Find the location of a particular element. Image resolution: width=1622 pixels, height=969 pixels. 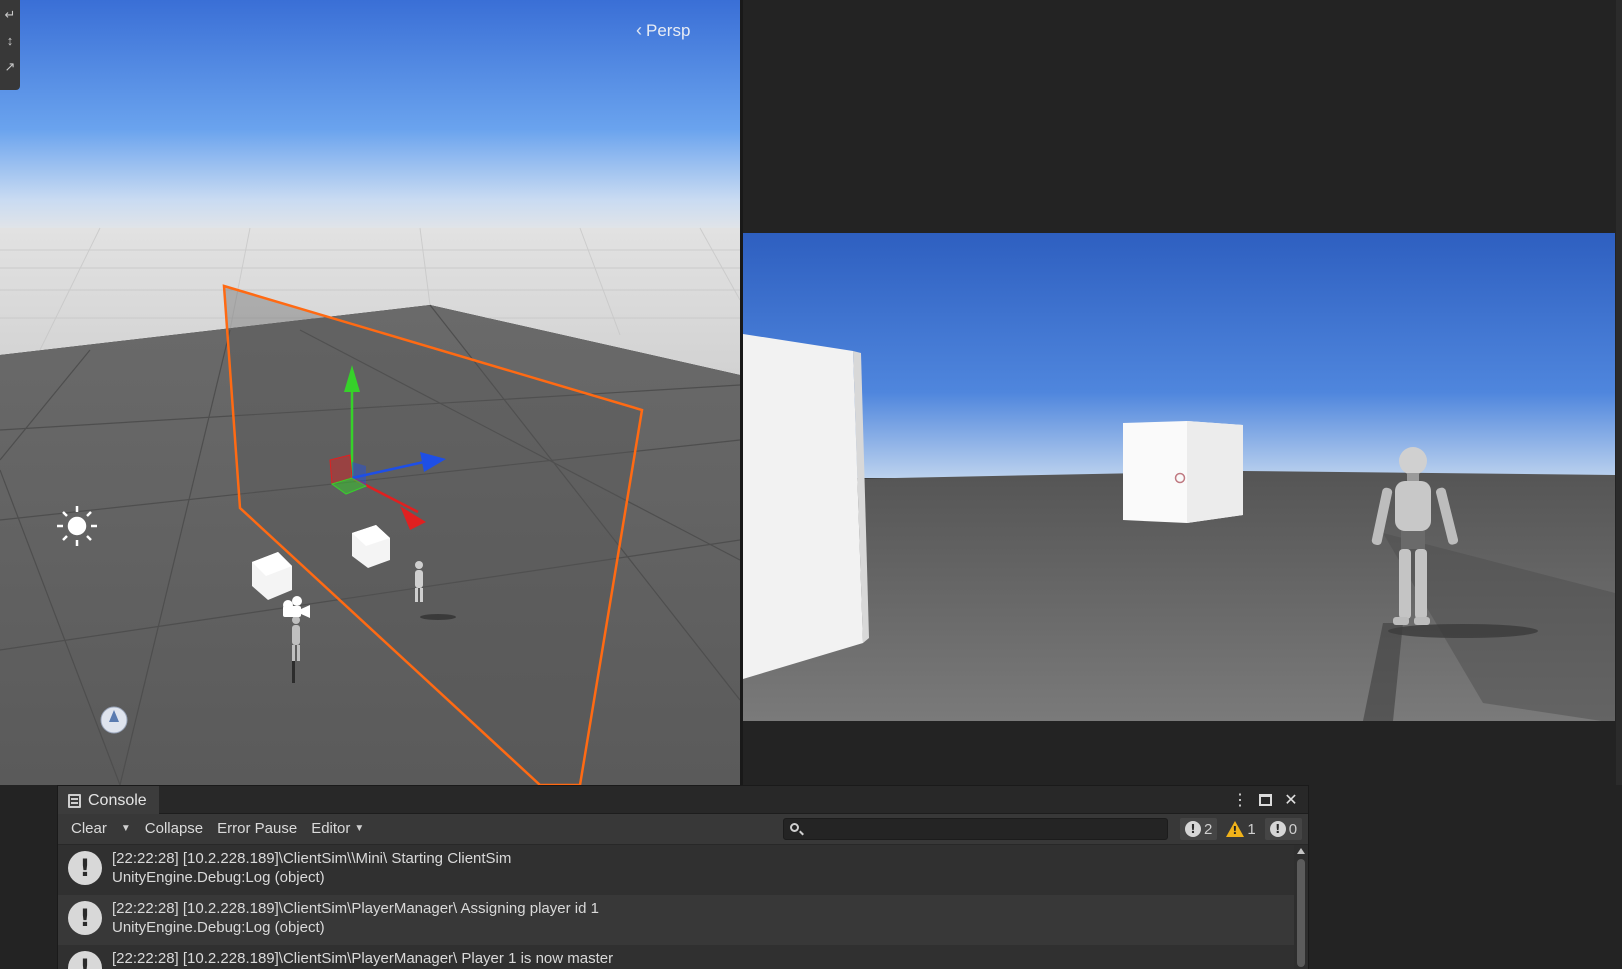

console-tab-icon is located at coordinates (74, 800).